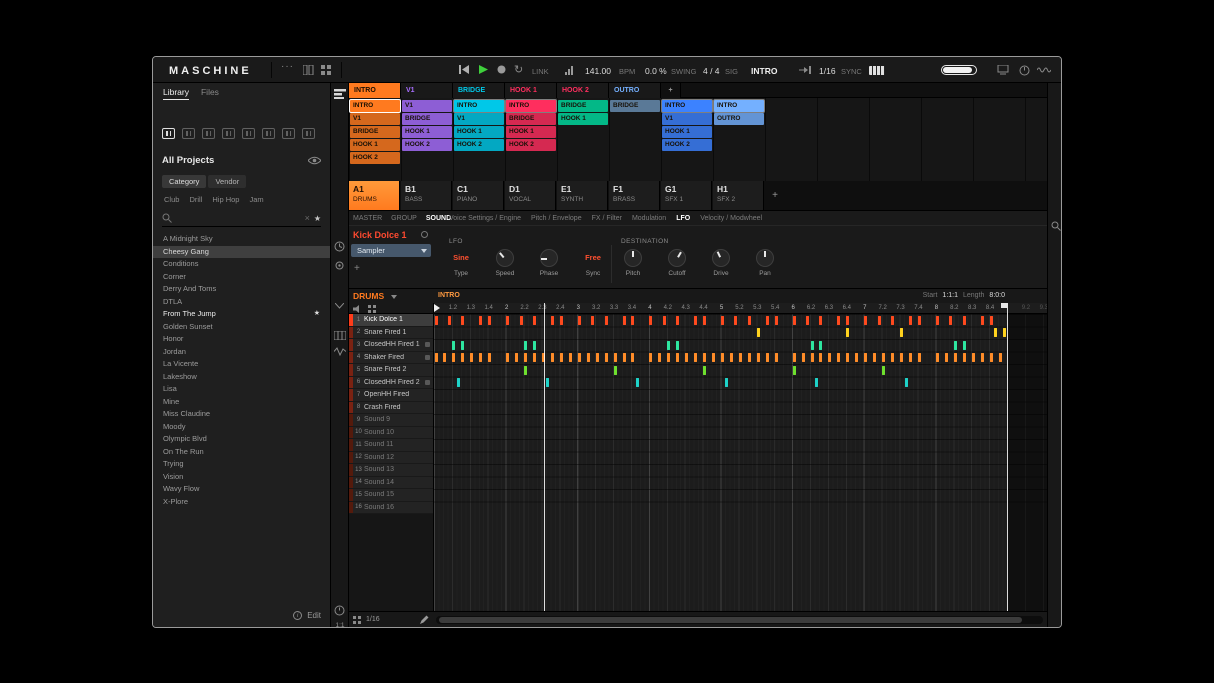  What do you see at coordinates (449, 295) in the screenshot?
I see `pattern-name-label: INTRO` at bounding box center [449, 295].